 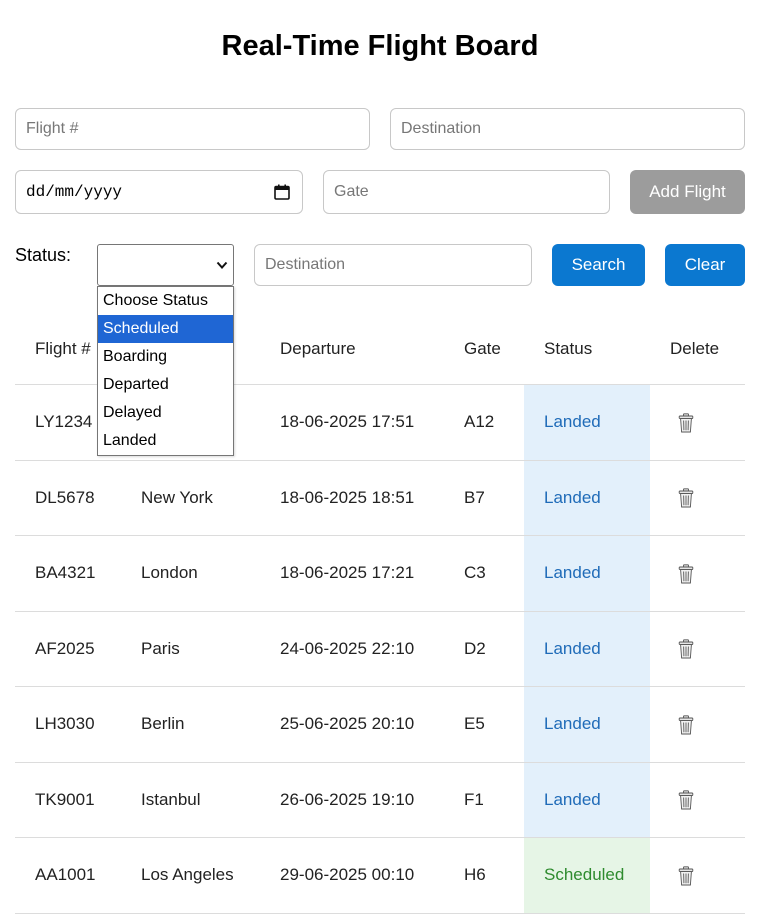 What do you see at coordinates (165, 413) in the screenshot?
I see `status-option-delayed: Delayed` at bounding box center [165, 413].